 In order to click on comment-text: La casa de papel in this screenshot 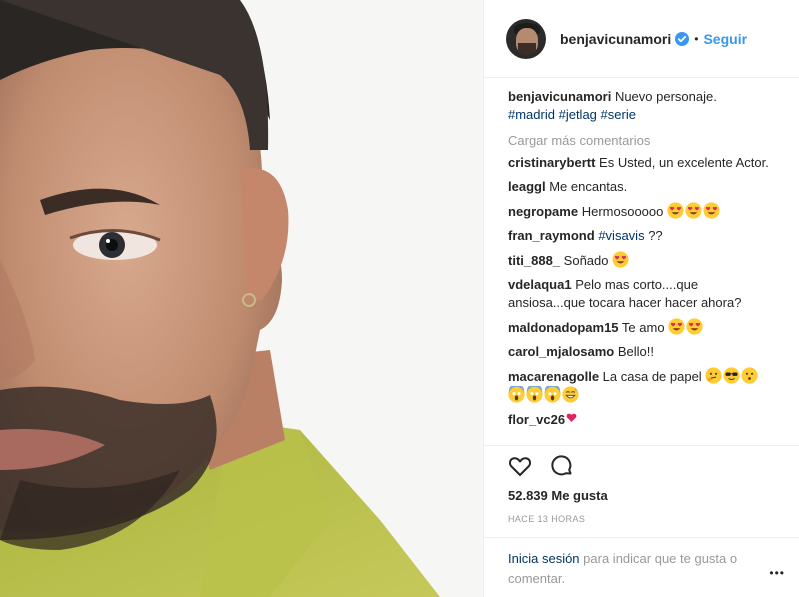, I will do `click(652, 376)`.